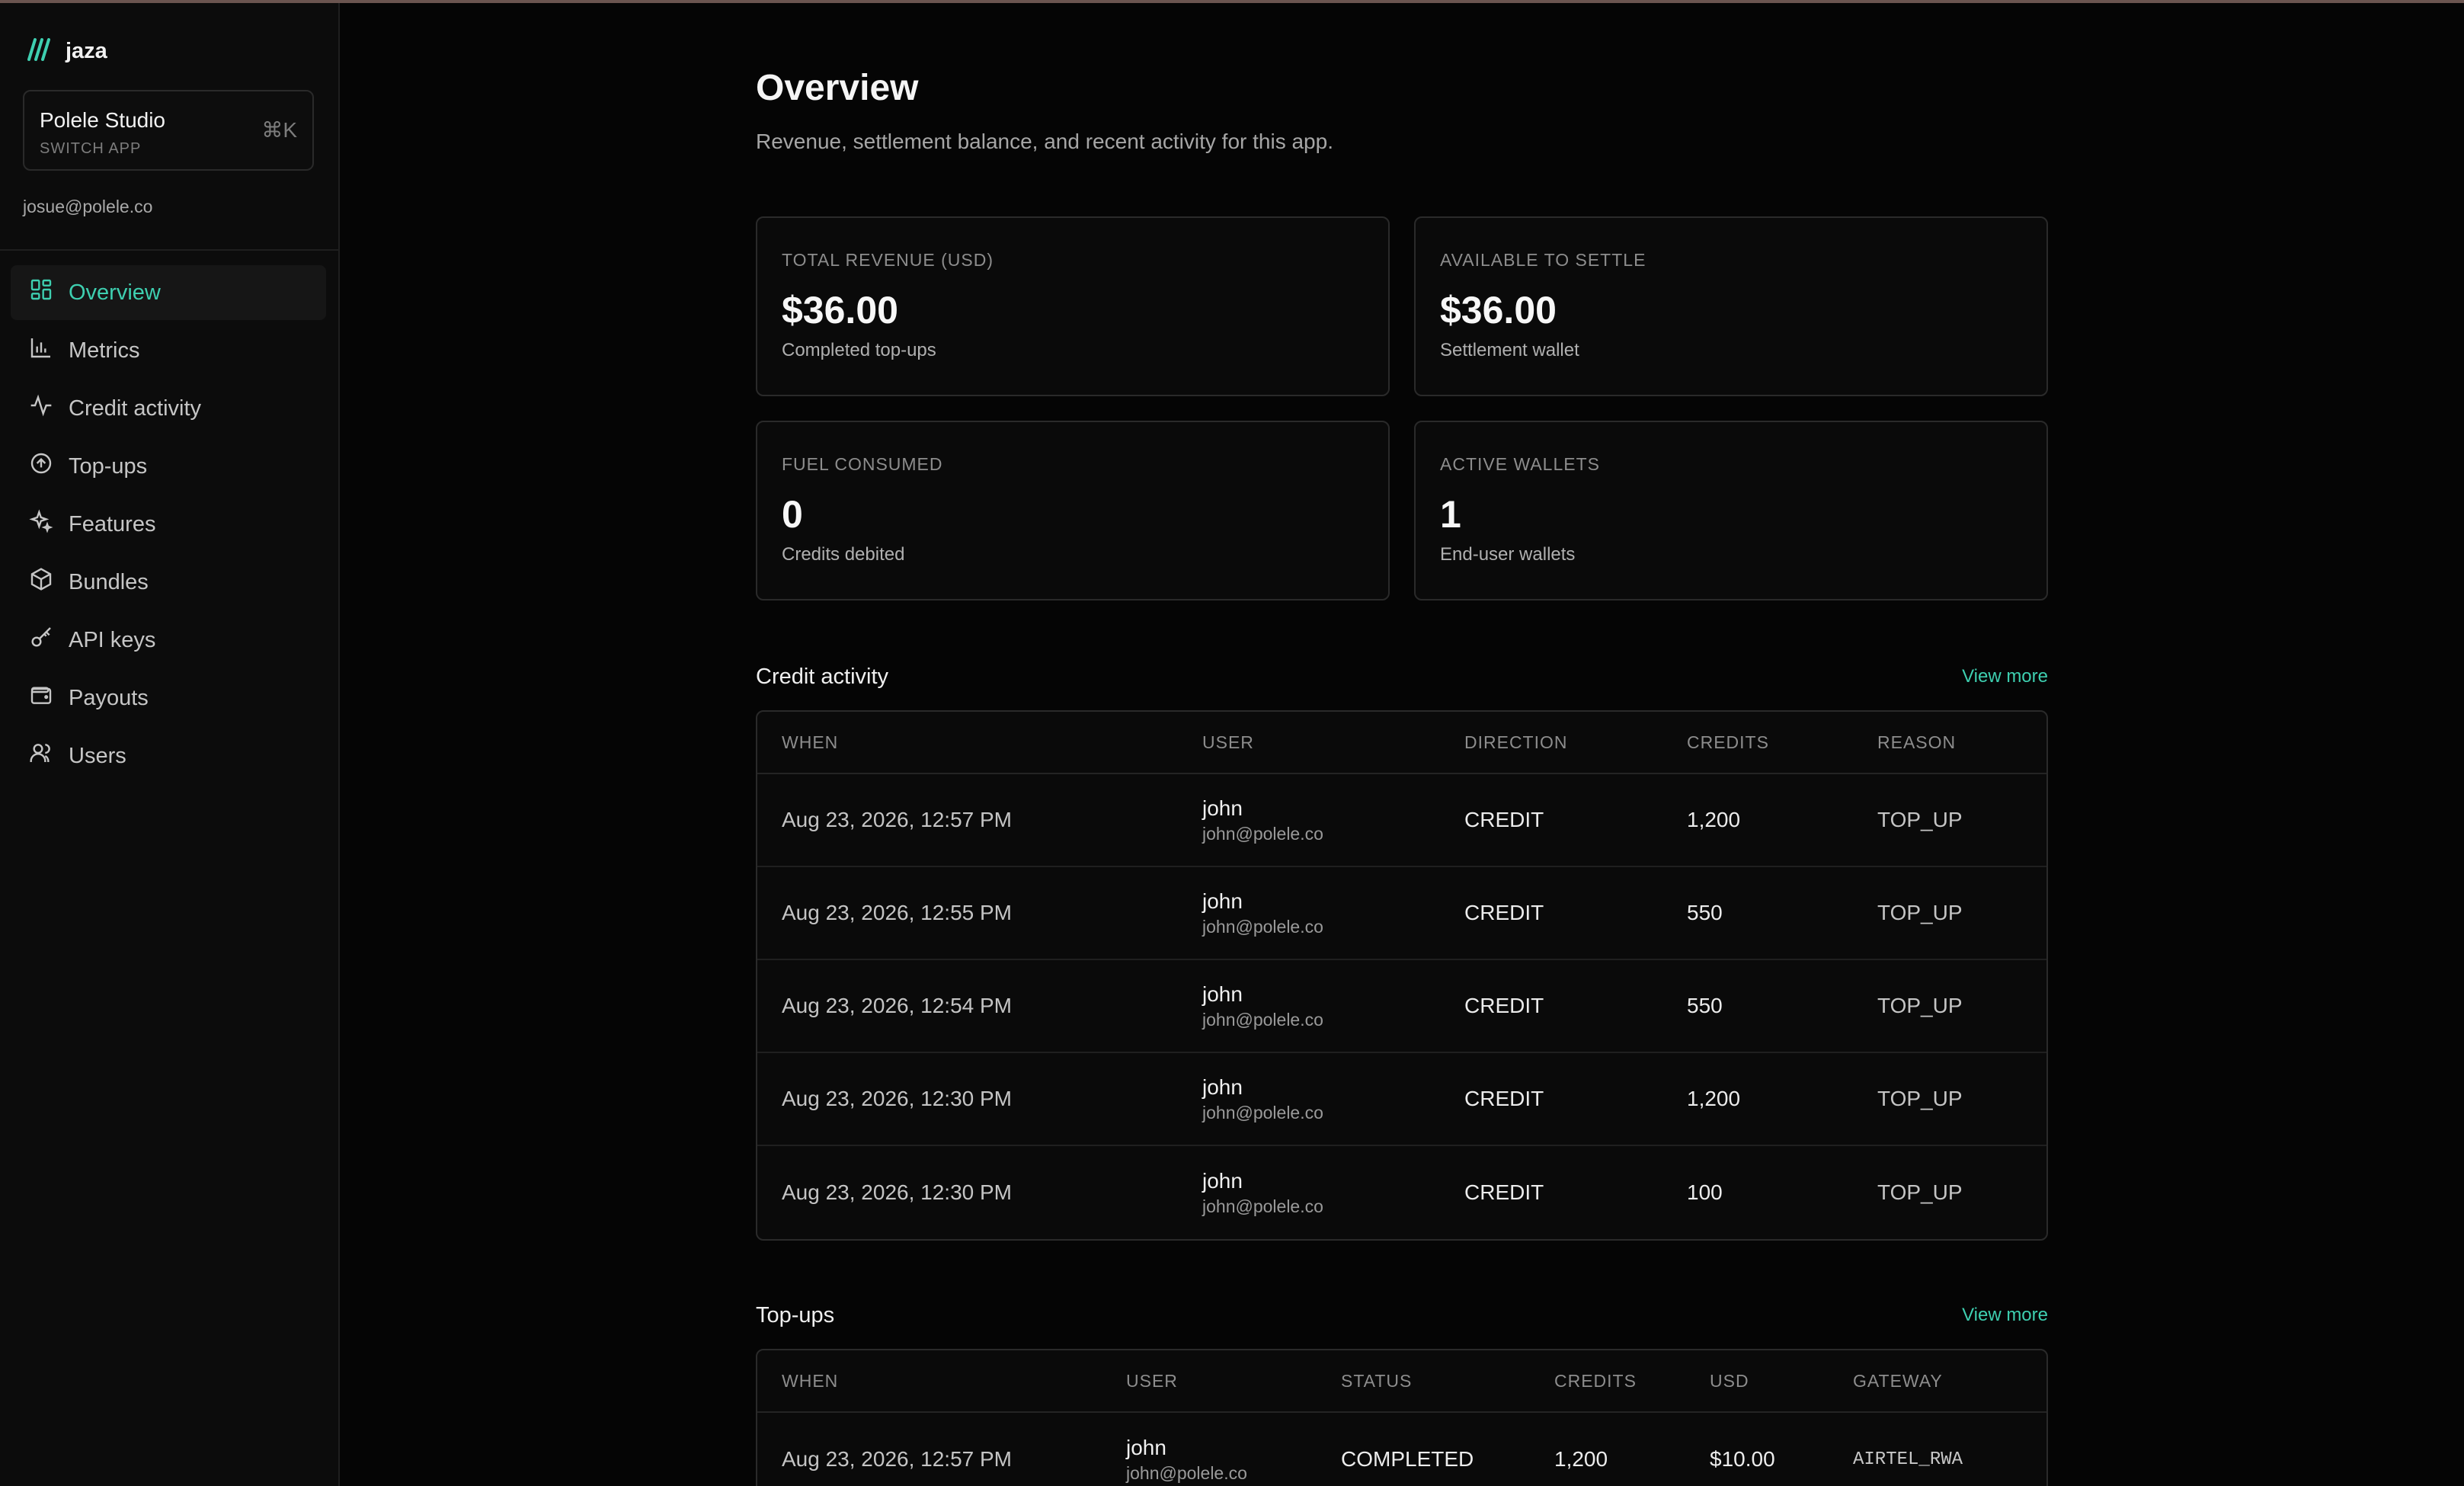 Image resolution: width=2464 pixels, height=1486 pixels. What do you see at coordinates (1543, 260) in the screenshot?
I see `stat-label: AVAILABLE TO SETTLE` at bounding box center [1543, 260].